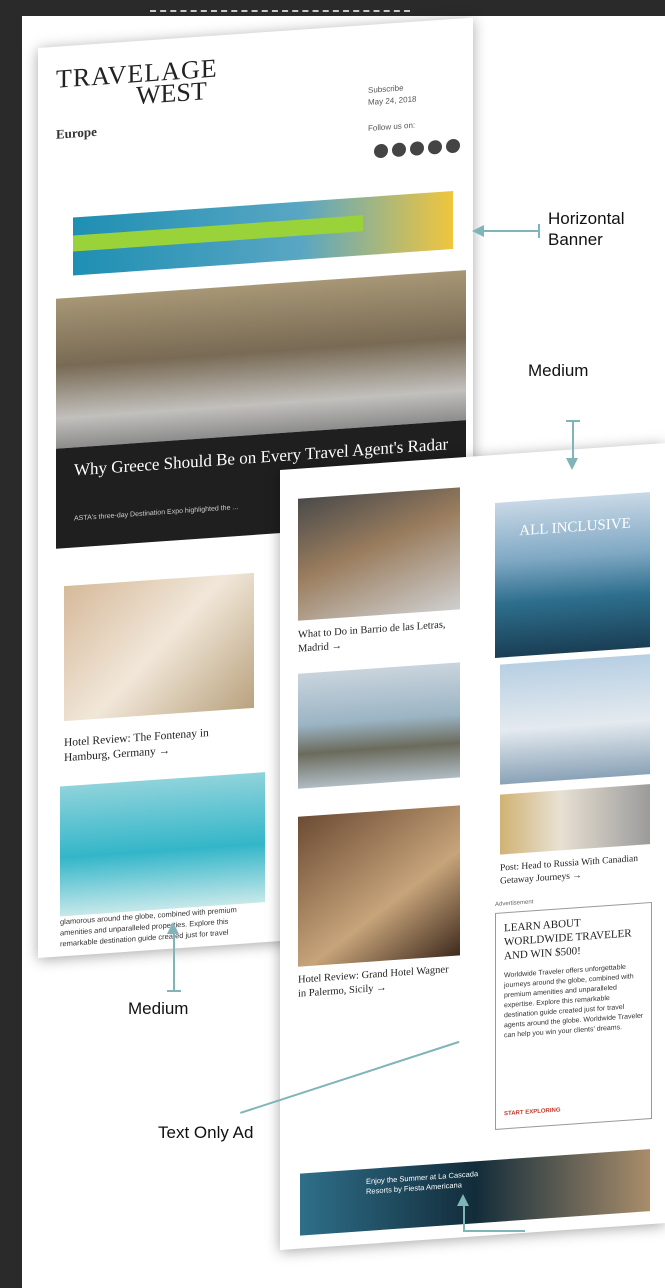 The height and width of the screenshot is (1288, 665). Describe the element at coordinates (575, 719) in the screenshot. I see `santorini-image` at that location.